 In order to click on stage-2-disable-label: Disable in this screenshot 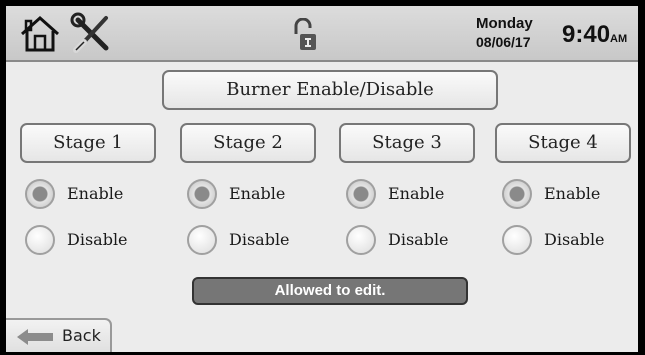, I will do `click(259, 239)`.